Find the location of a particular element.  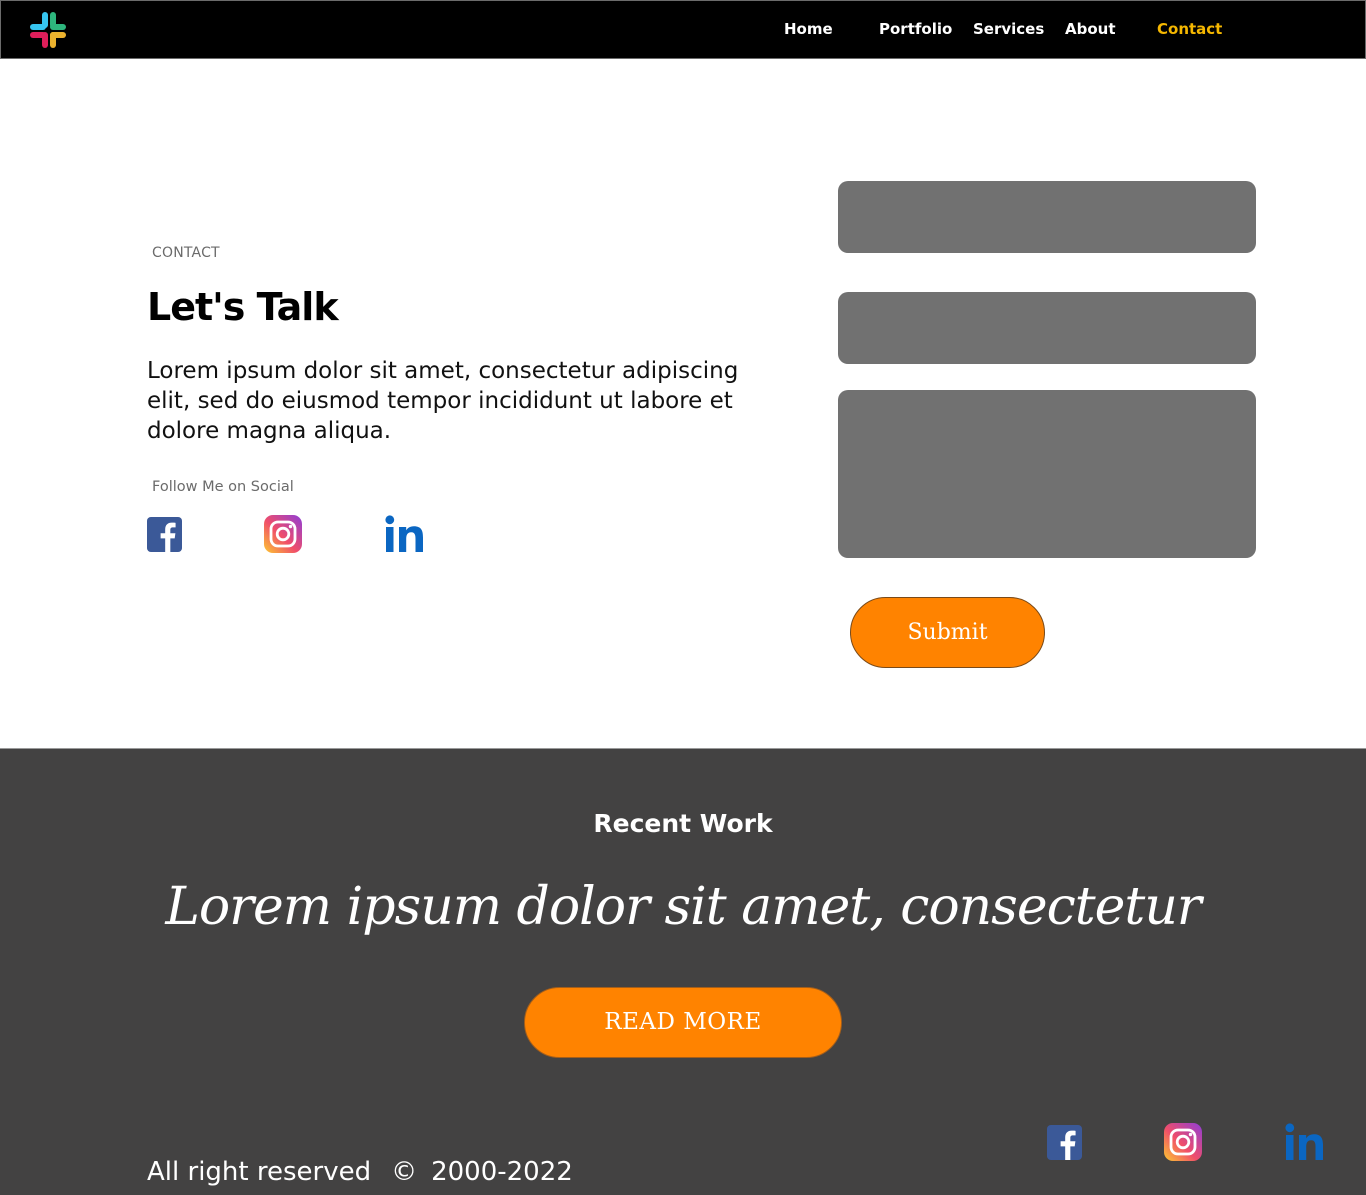

footer-tagline: Lorem ipsum dolor sit amet, consectetur is located at coordinates (683, 907).